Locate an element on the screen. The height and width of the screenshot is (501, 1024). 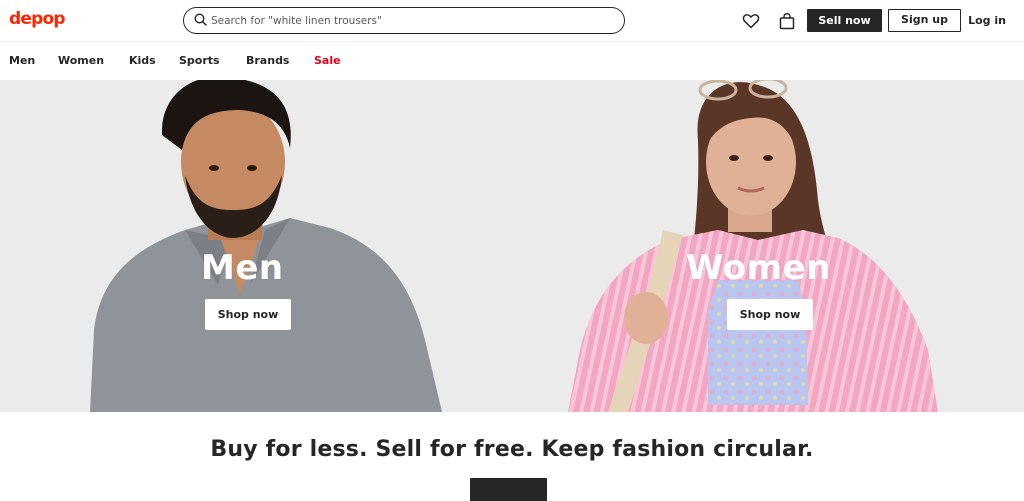
shop-women-button: Shop now is located at coordinates (770, 314).